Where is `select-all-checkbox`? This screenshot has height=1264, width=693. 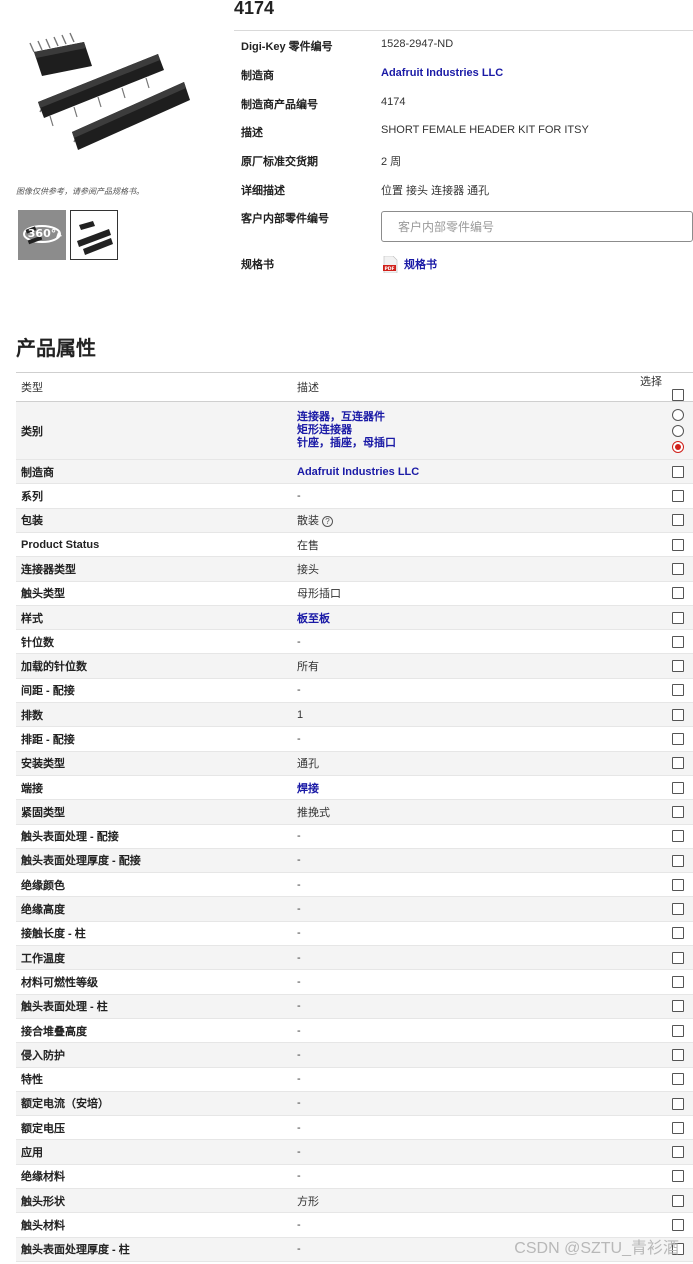 select-all-checkbox is located at coordinates (678, 395).